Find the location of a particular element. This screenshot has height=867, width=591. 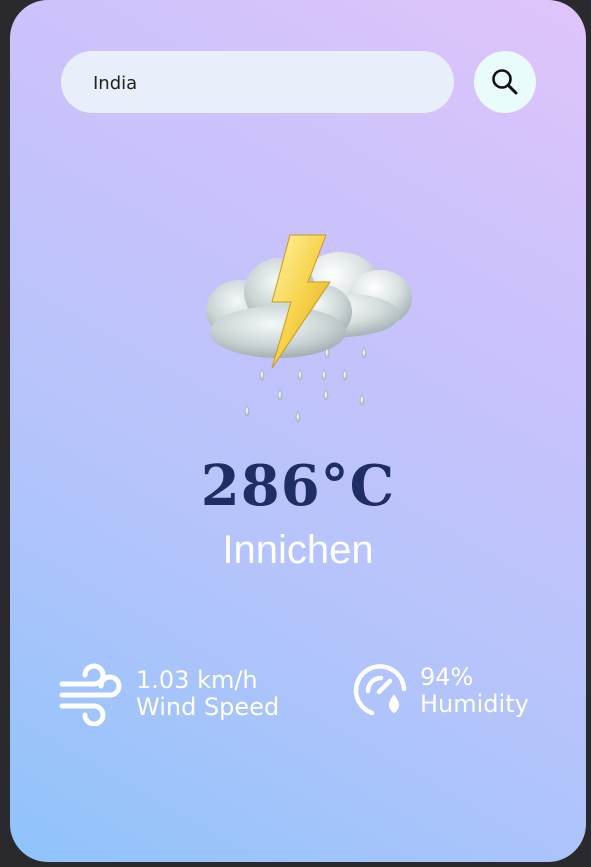

humidity-label: Humidity is located at coordinates (474, 704).